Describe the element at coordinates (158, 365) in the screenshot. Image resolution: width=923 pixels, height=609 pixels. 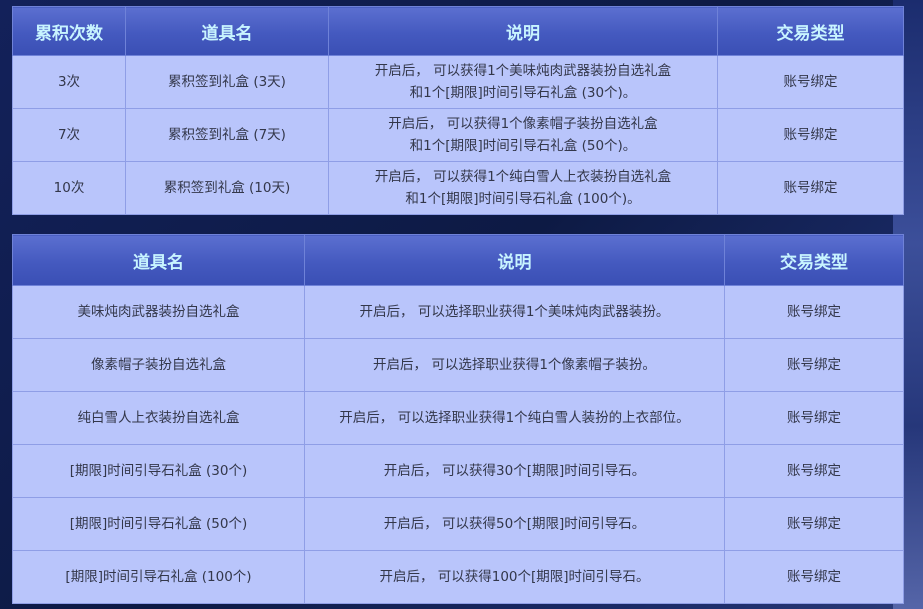
I see `cell-item-name: 像素帽子装扮自选礼盒` at that location.